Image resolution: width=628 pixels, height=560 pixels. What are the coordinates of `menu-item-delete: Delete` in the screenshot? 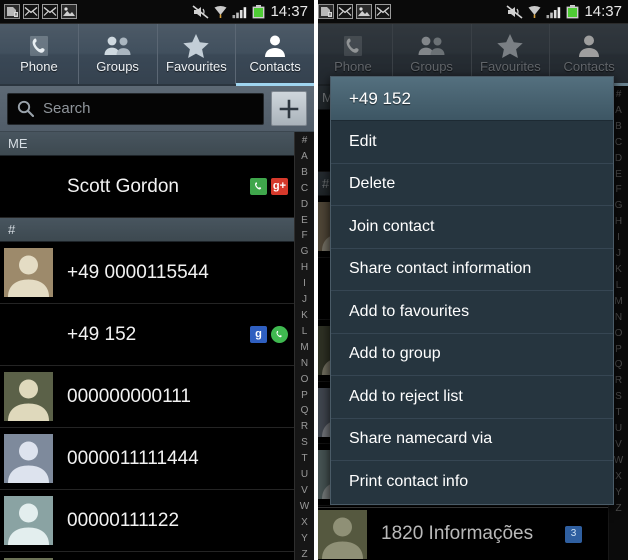 It's located at (472, 184).